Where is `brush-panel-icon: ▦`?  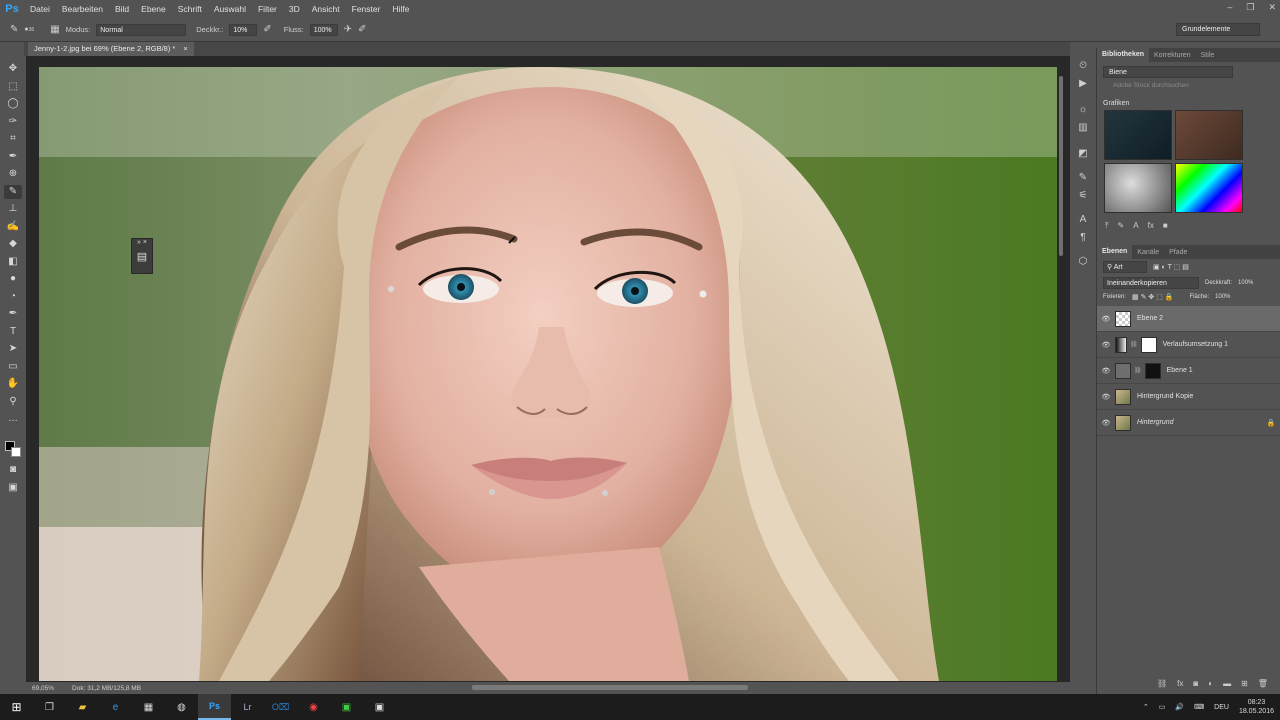
brush-panel-icon: ▦ is located at coordinates (54, 29).